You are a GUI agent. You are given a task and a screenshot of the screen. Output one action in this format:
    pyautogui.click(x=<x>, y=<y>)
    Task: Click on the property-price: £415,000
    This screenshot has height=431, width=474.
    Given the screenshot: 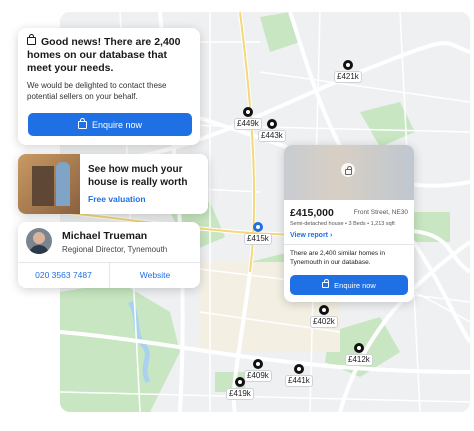 What is the action you would take?
    pyautogui.click(x=312, y=213)
    